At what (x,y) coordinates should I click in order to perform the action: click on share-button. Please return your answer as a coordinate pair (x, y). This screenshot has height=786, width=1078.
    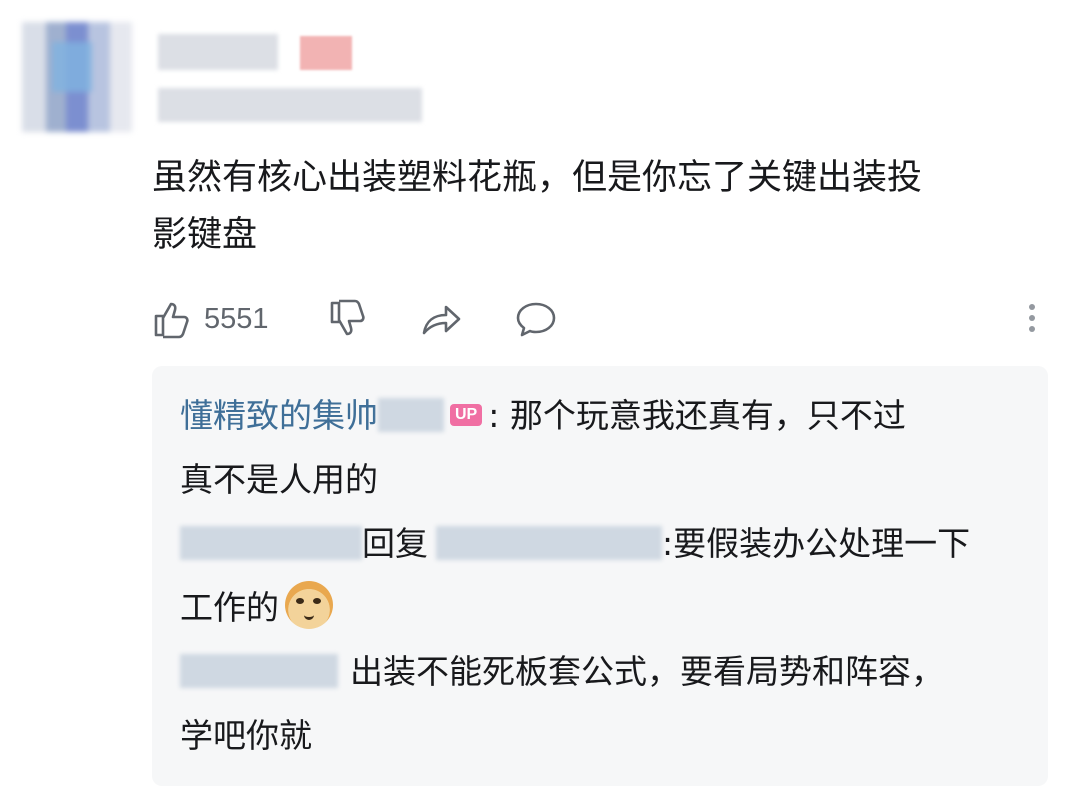
    Looking at the image, I should click on (441, 319).